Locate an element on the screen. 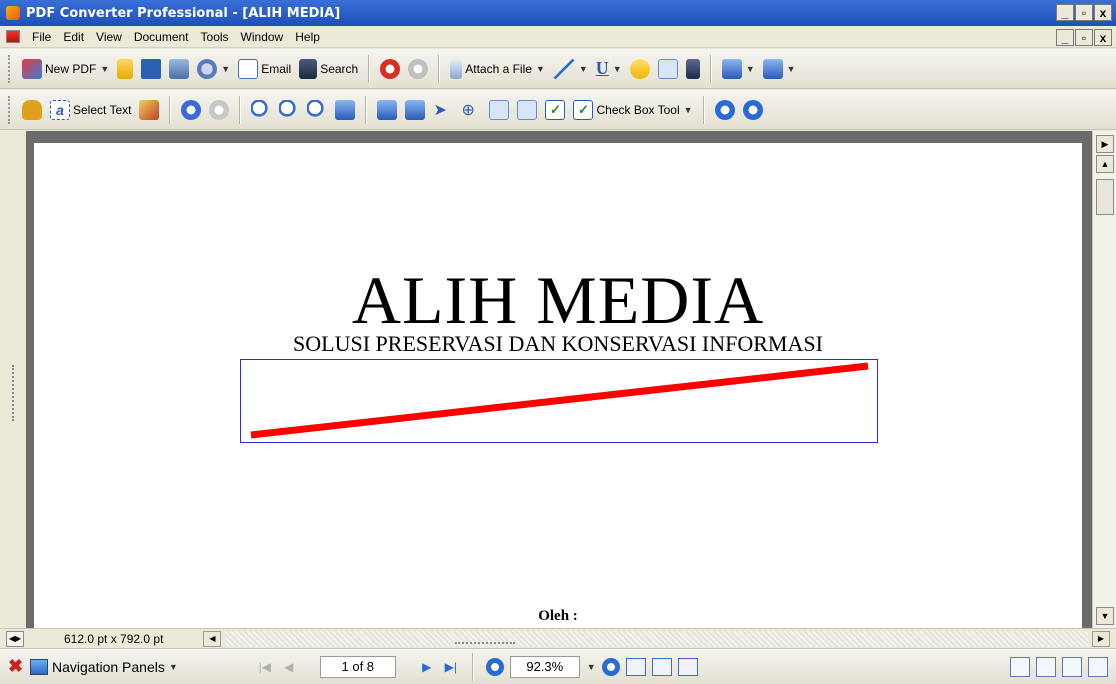  attach-file-button: Attach a File ▼ is located at coordinates (497, 69).